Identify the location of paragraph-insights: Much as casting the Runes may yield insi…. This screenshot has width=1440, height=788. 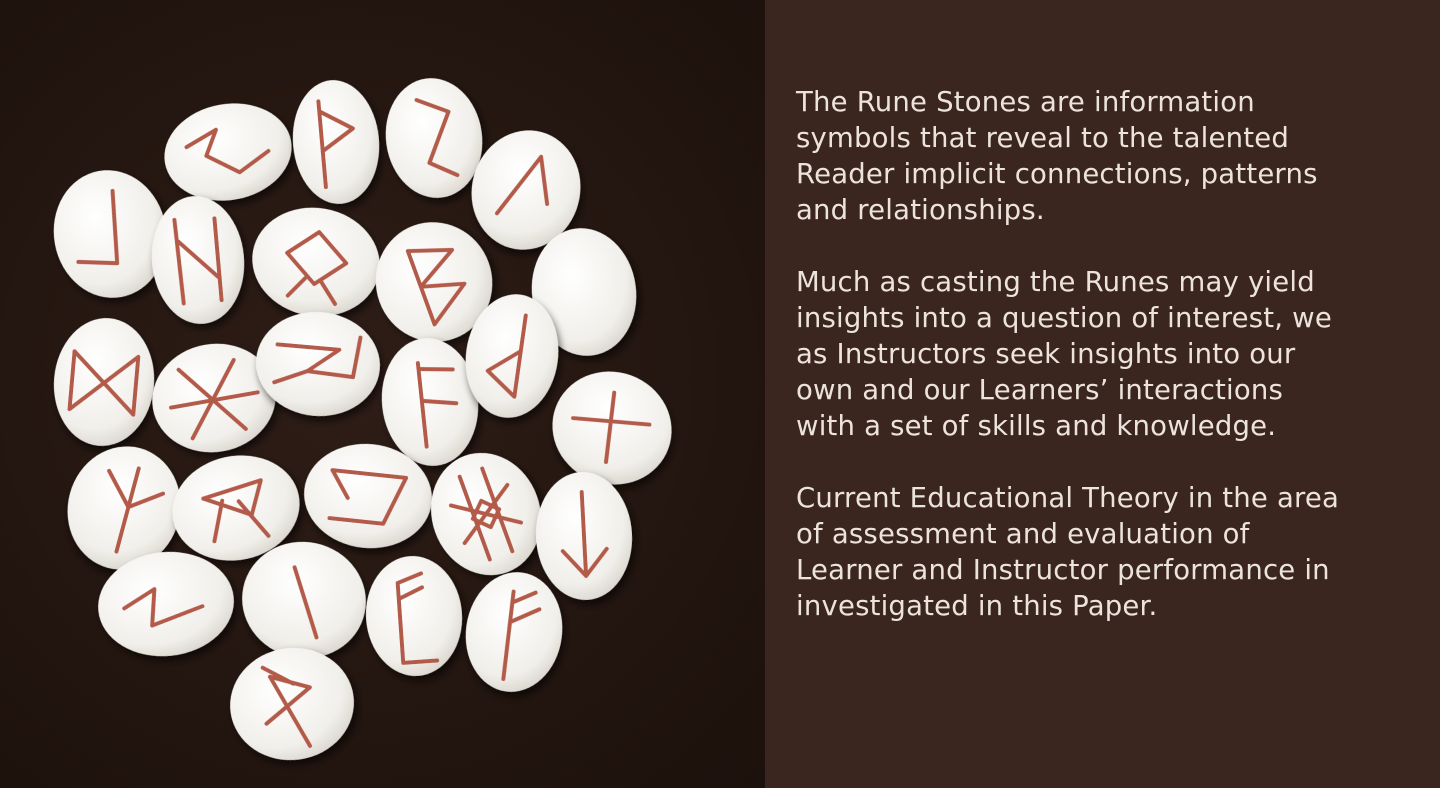
(1064, 354).